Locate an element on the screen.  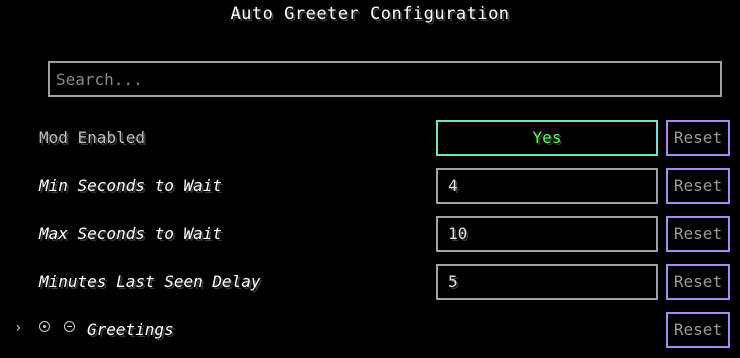
last-seen-delay-reset-button: Reset is located at coordinates (698, 282).